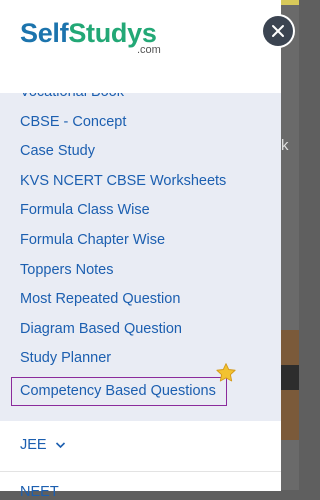 Image resolution: width=320 pixels, height=500 pixels. I want to click on neet-label: NEET, so click(39, 492).